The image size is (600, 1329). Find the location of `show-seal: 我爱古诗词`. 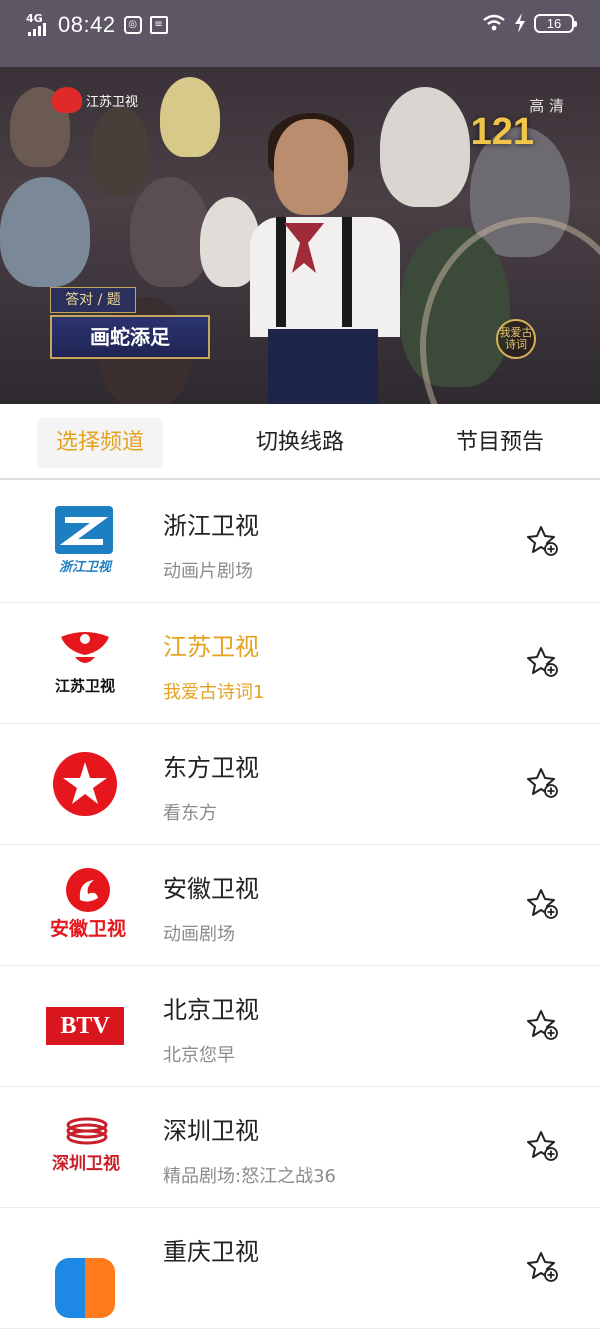

show-seal: 我爱古诗词 is located at coordinates (516, 339).